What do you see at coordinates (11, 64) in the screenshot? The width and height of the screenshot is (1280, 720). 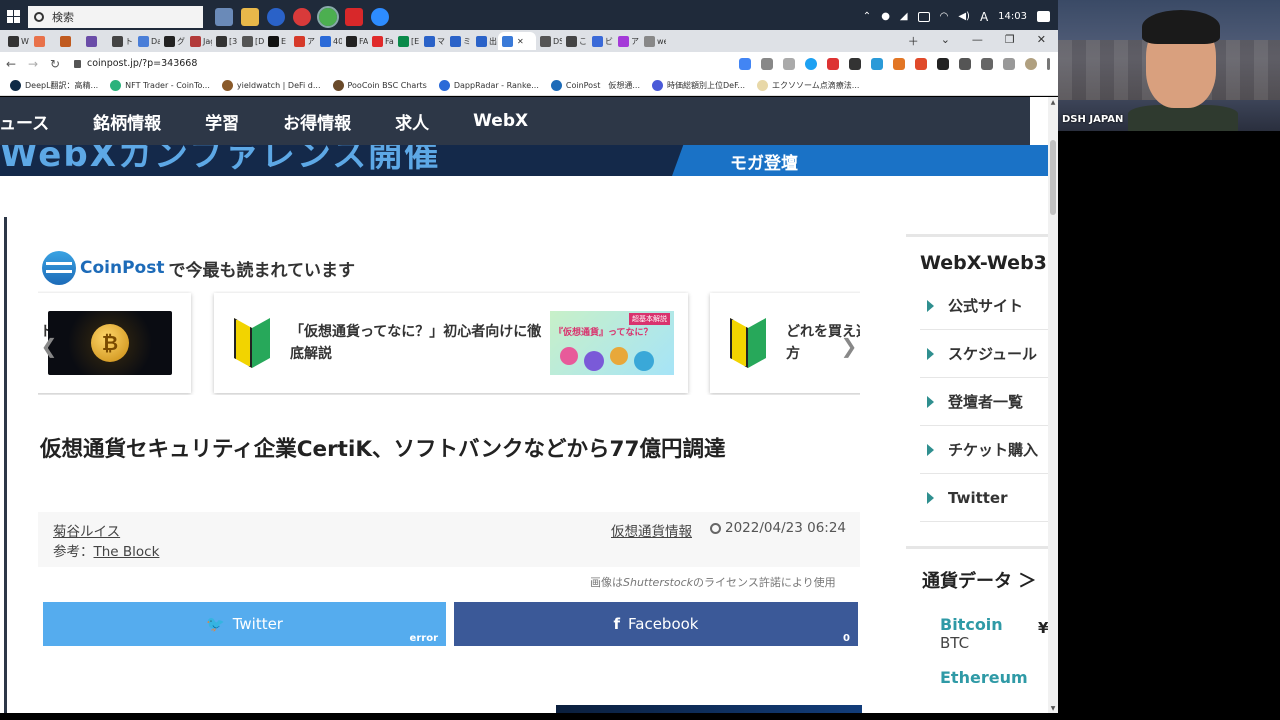 I see `back-button: ←` at bounding box center [11, 64].